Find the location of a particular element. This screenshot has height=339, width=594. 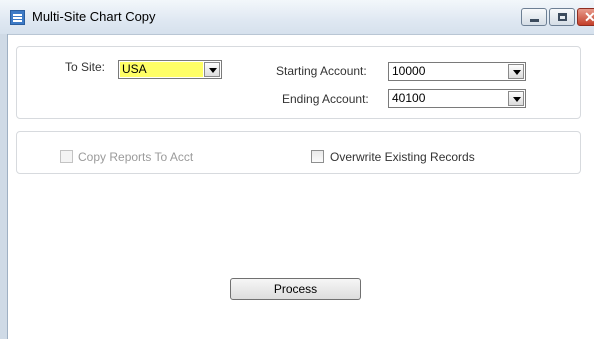

maximize-button is located at coordinates (562, 17).